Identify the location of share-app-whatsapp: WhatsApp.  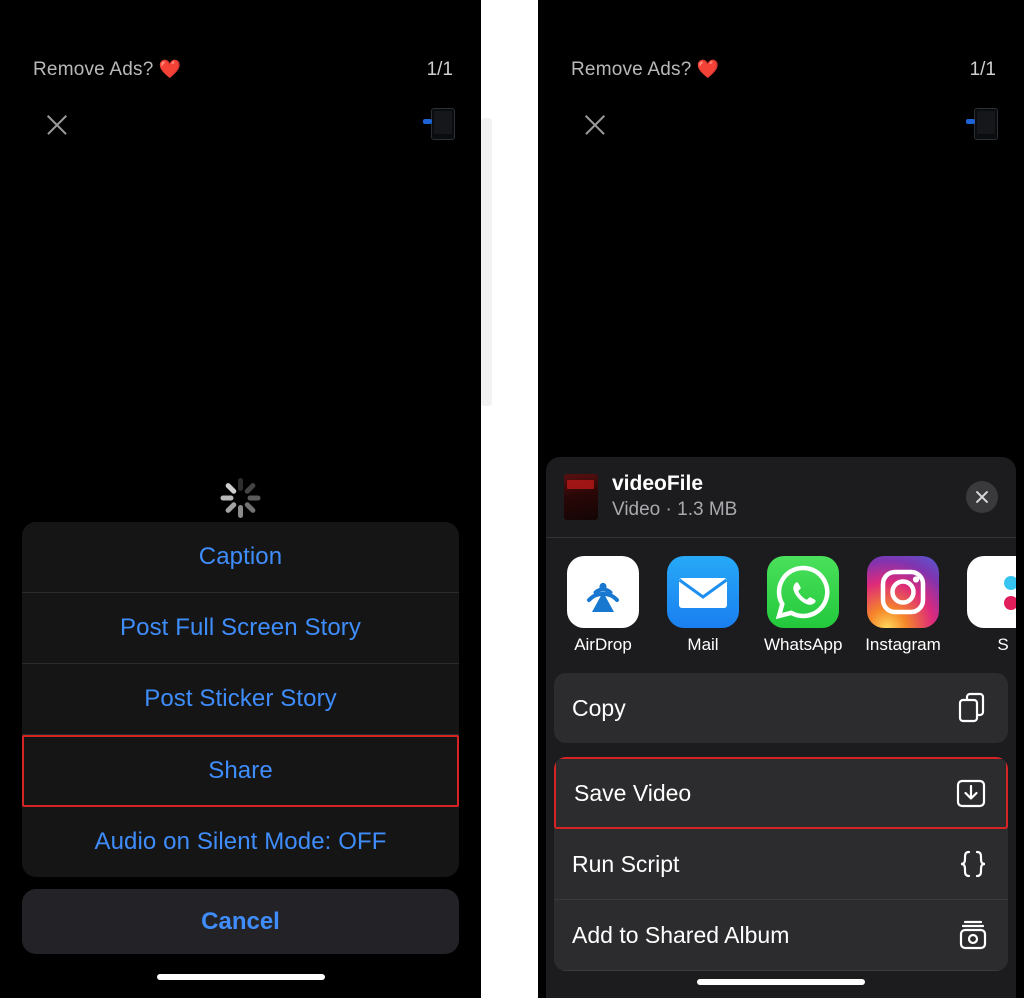
(803, 605).